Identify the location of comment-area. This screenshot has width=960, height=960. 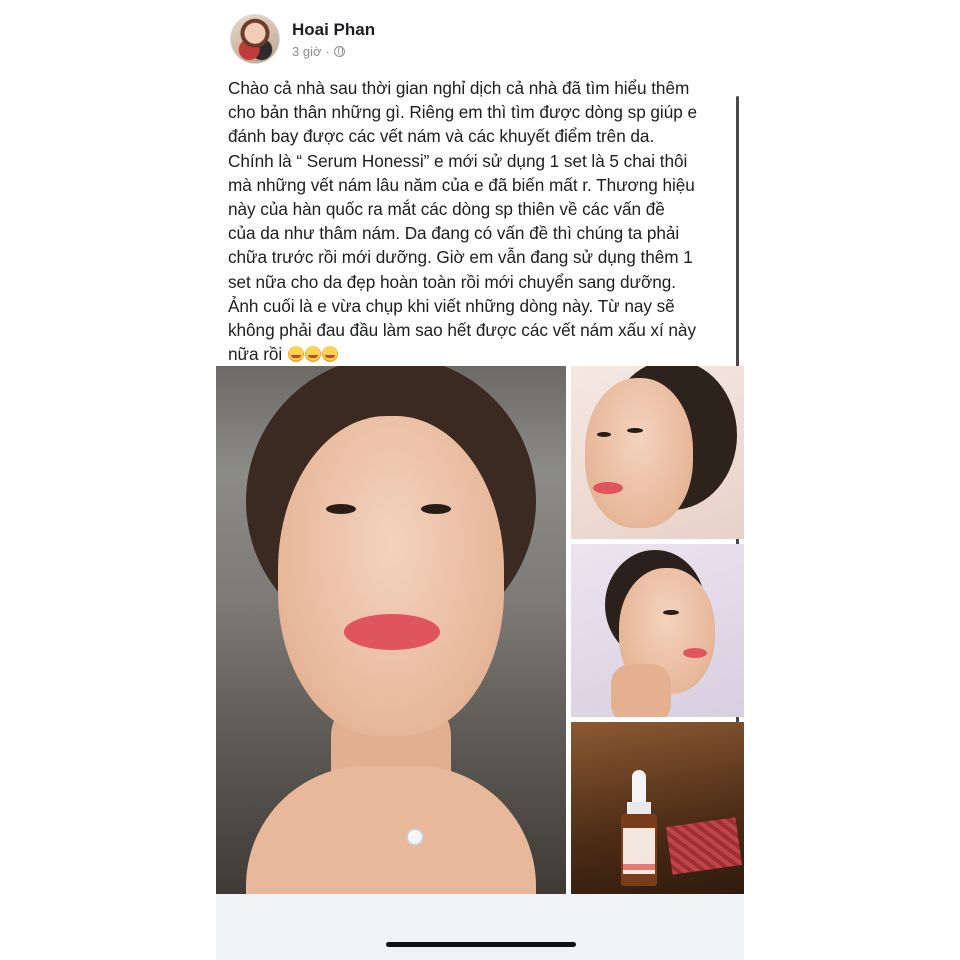
(480, 927).